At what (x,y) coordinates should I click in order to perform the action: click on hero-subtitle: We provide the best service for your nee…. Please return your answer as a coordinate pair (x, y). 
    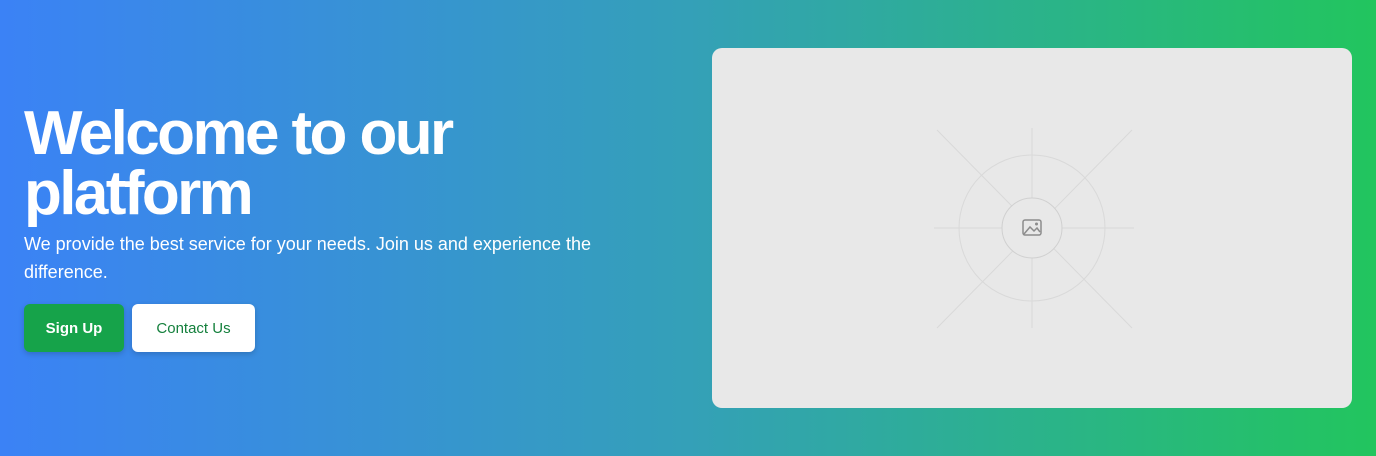
    Looking at the image, I should click on (307, 258).